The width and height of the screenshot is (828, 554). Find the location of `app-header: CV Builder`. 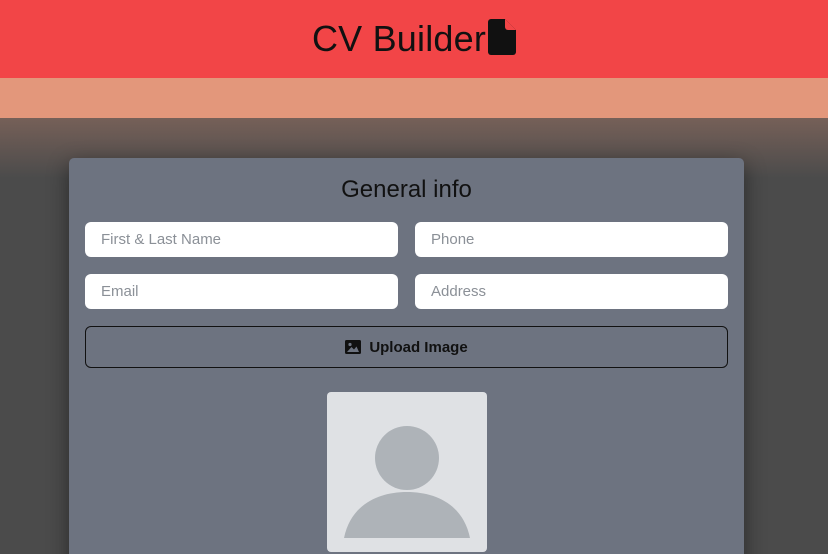

app-header: CV Builder is located at coordinates (414, 39).